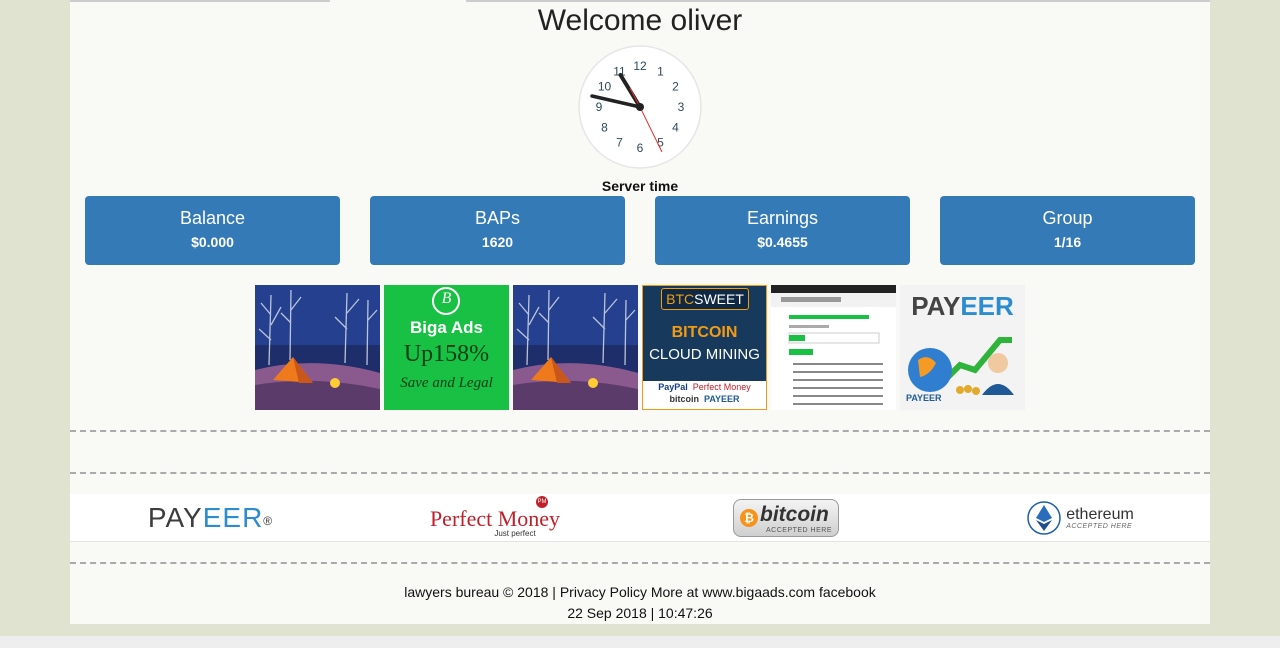 Image resolution: width=1280 pixels, height=648 pixels. I want to click on bitcoin-symbol-icon: ₿, so click(749, 518).